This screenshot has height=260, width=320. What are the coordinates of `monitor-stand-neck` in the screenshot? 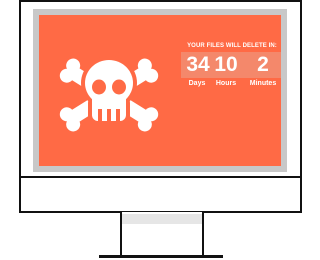 It's located at (162, 234).